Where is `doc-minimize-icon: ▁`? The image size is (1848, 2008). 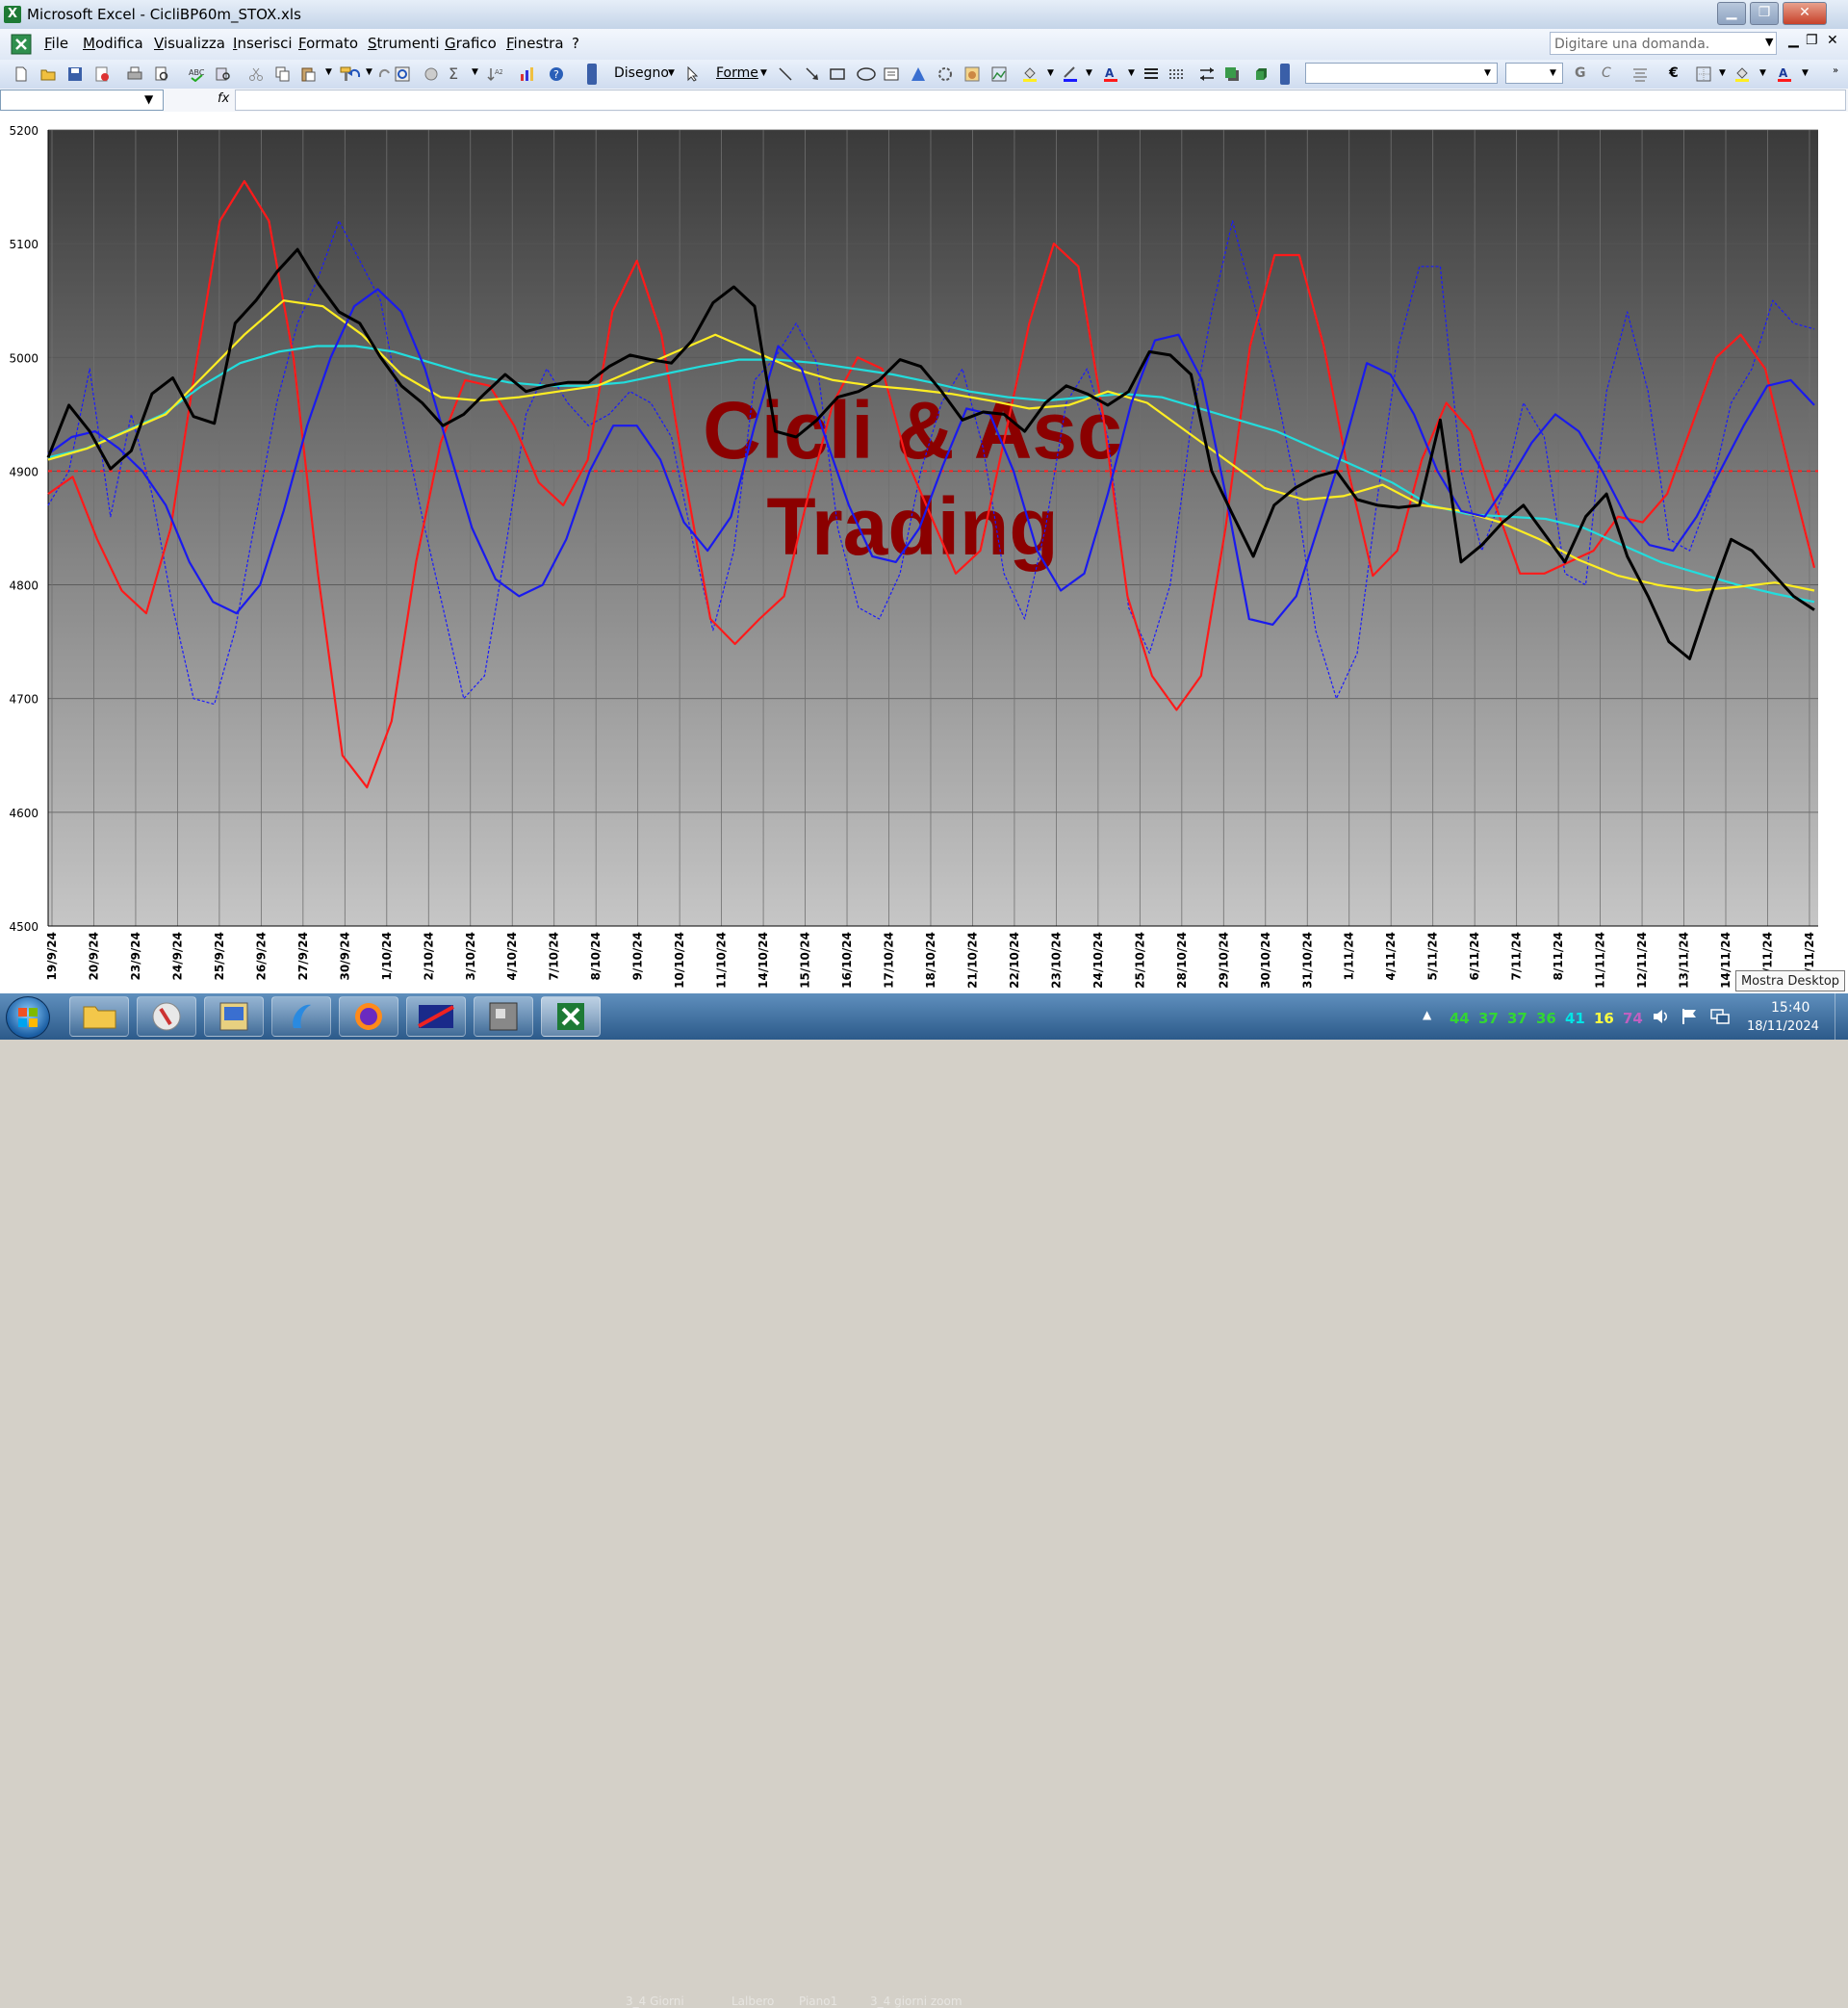 doc-minimize-icon: ▁ is located at coordinates (1793, 40).